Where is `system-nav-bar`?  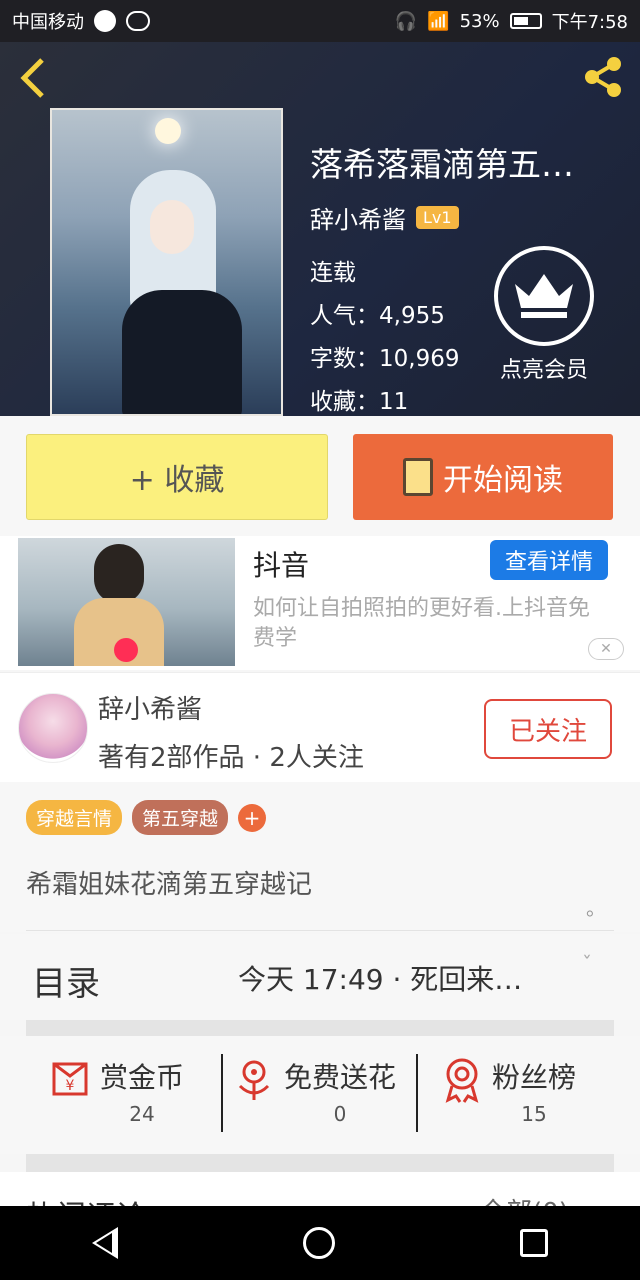
system-nav-bar is located at coordinates (320, 1243).